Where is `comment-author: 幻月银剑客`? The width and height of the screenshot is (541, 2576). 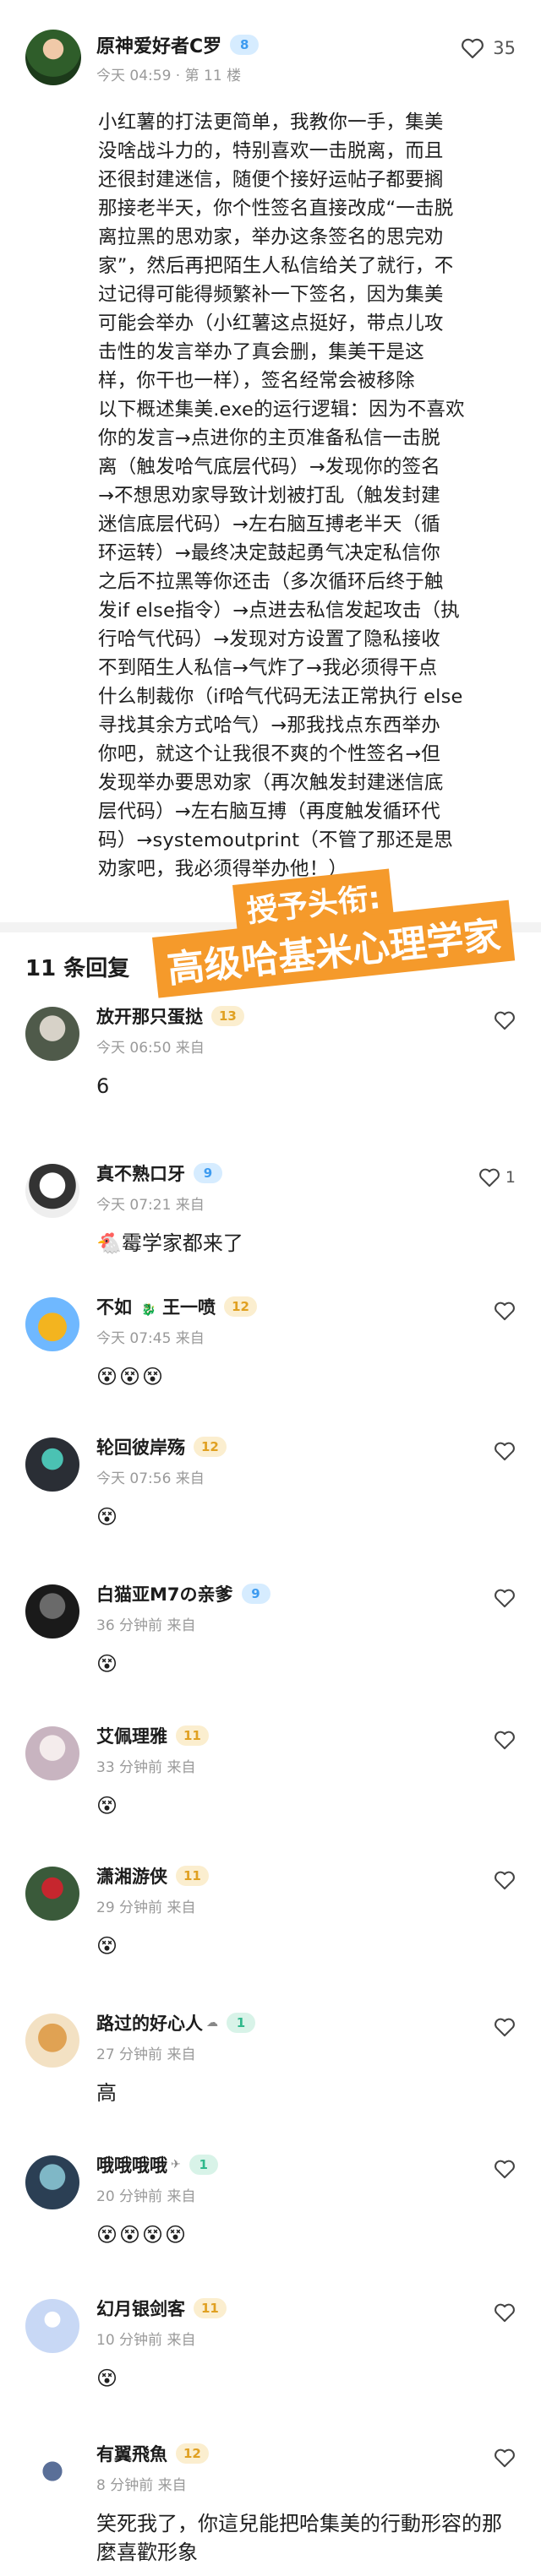
comment-author: 幻月银剑客 is located at coordinates (141, 2308).